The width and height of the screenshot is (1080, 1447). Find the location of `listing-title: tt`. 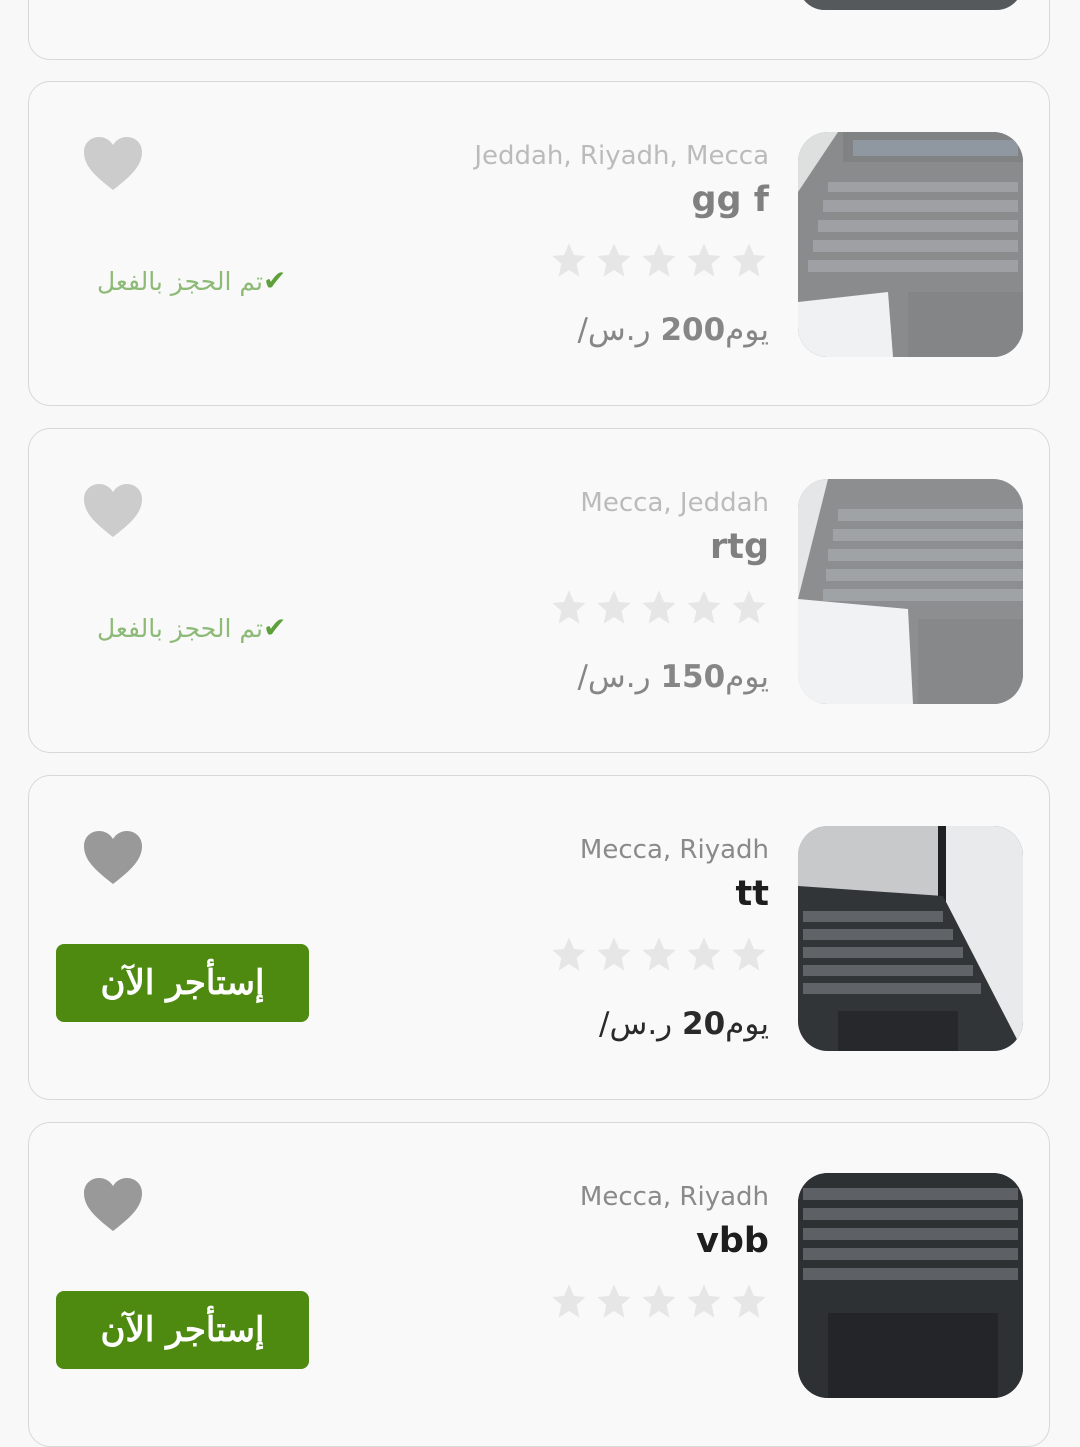

listing-title: tt is located at coordinates (752, 894).